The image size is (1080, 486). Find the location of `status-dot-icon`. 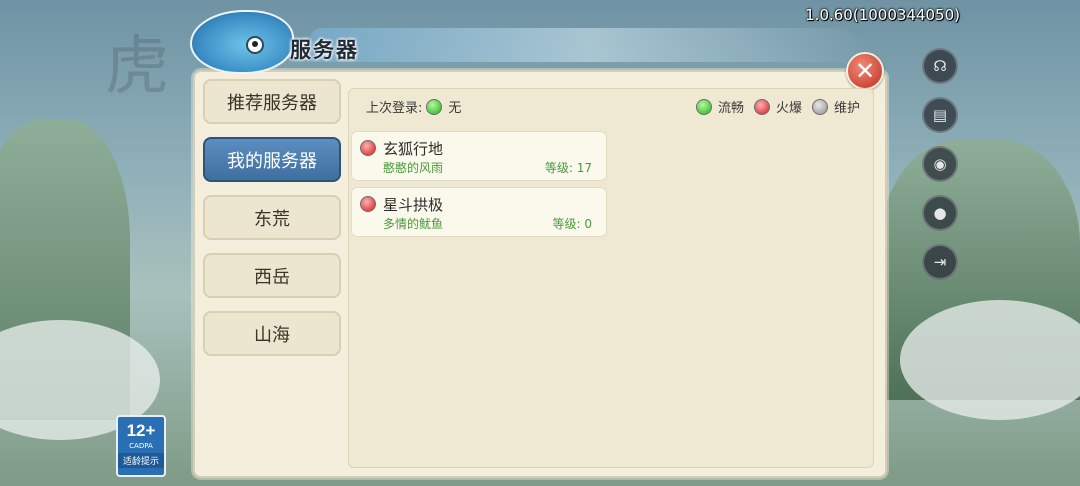

status-dot-icon is located at coordinates (434, 106).